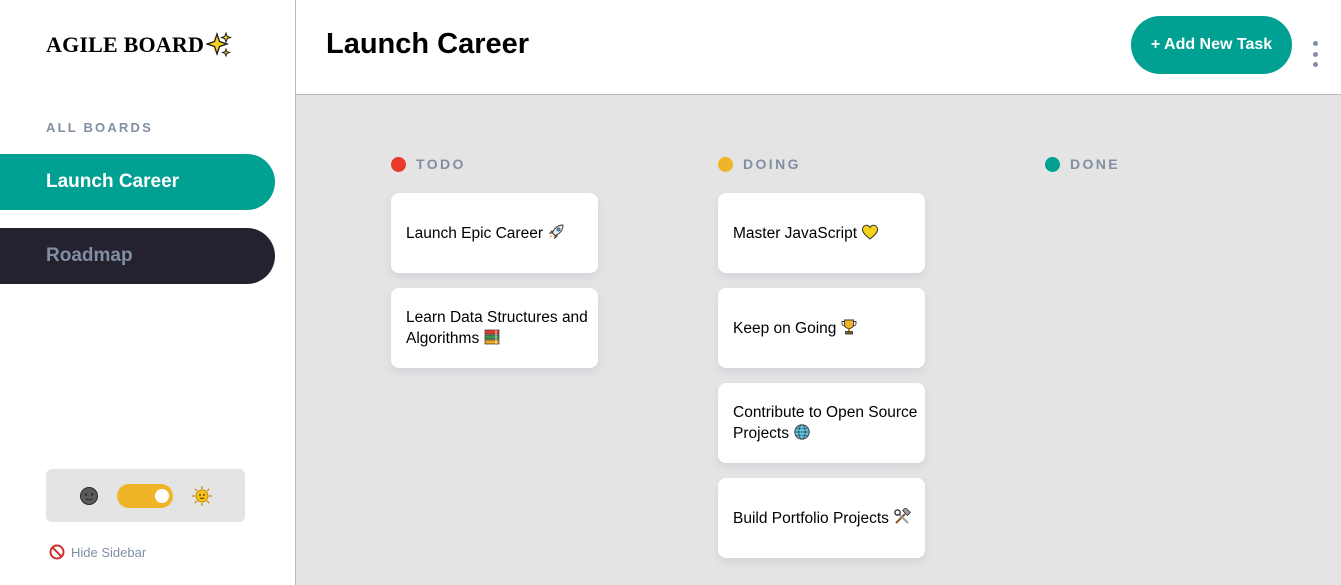  I want to click on task-title: Keep on Going, so click(785, 328).